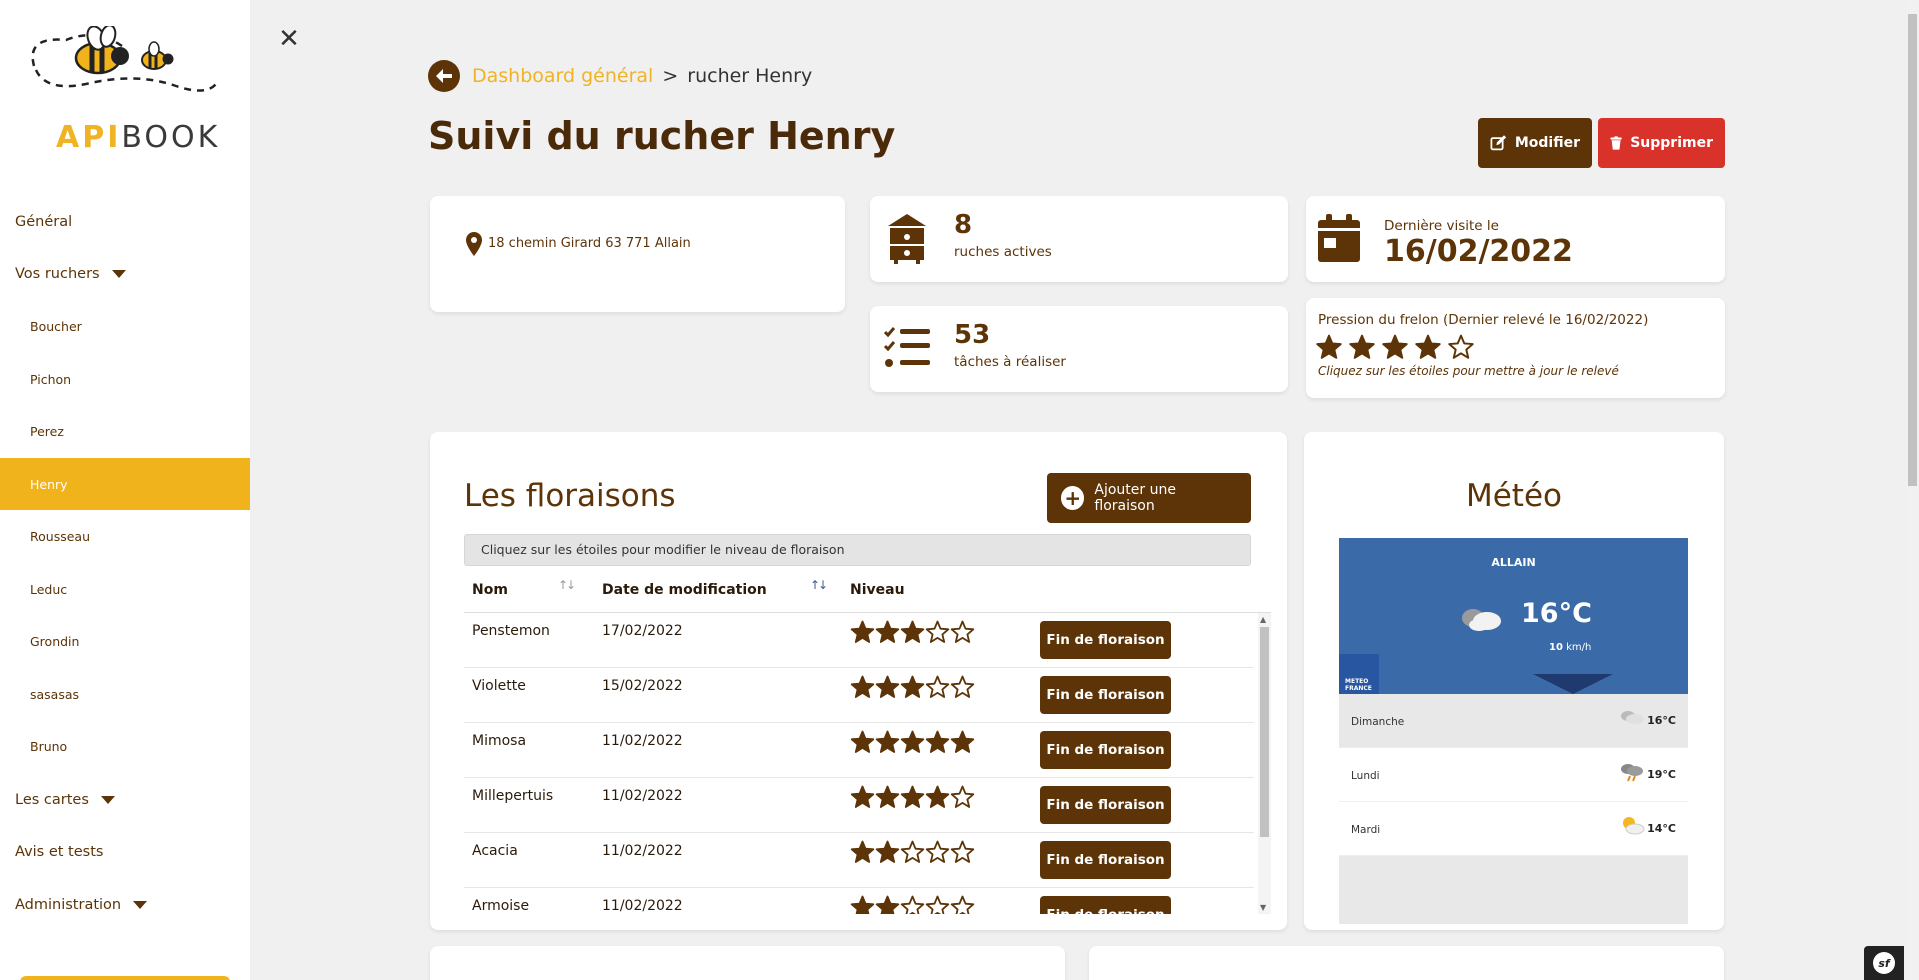 The width and height of the screenshot is (1919, 980). Describe the element at coordinates (138, 137) in the screenshot. I see `logo-wordmark: APIBOOK` at that location.